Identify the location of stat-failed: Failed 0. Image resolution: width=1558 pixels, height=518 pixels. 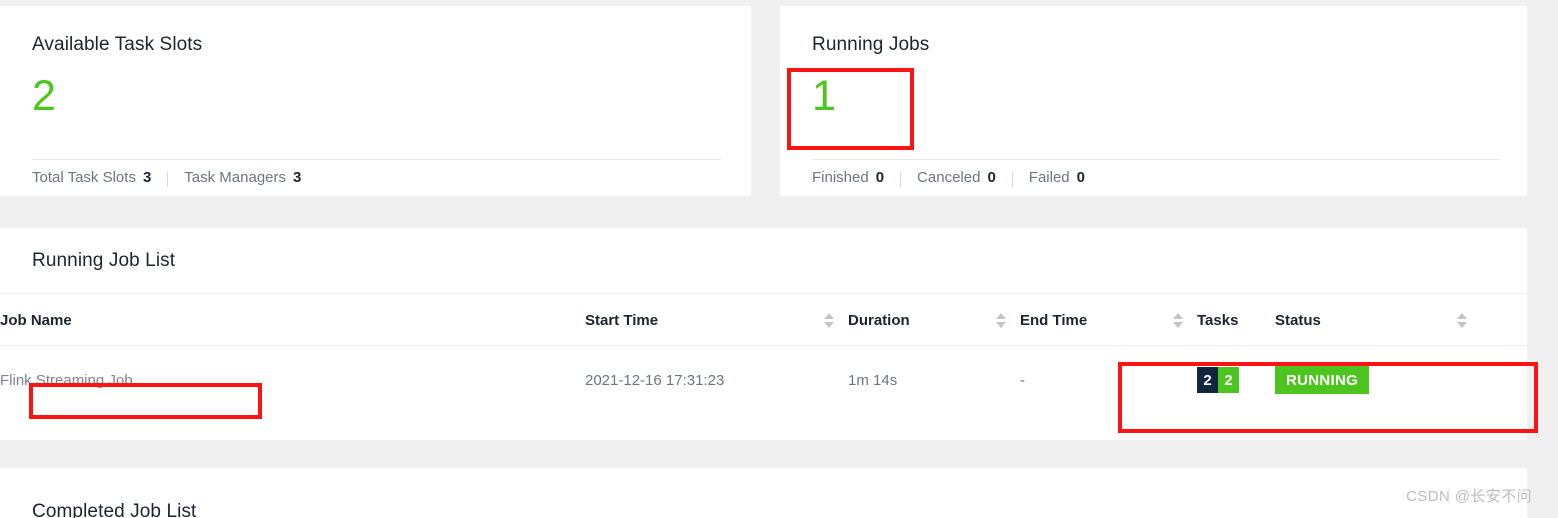
(1057, 177).